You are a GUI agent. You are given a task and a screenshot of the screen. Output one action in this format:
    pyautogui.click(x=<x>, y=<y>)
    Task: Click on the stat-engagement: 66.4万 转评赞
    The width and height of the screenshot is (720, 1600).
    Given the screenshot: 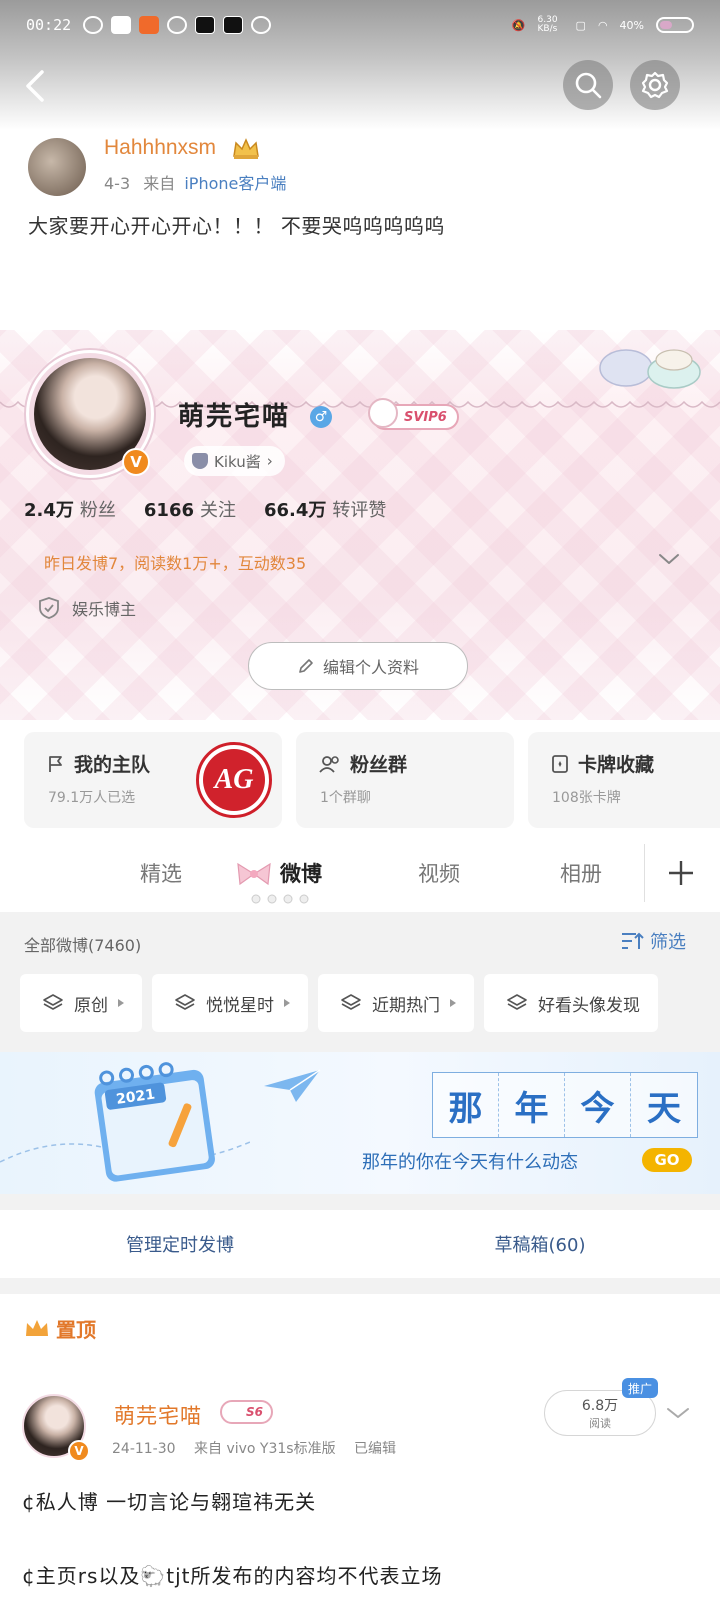 What is the action you would take?
    pyautogui.click(x=325, y=509)
    